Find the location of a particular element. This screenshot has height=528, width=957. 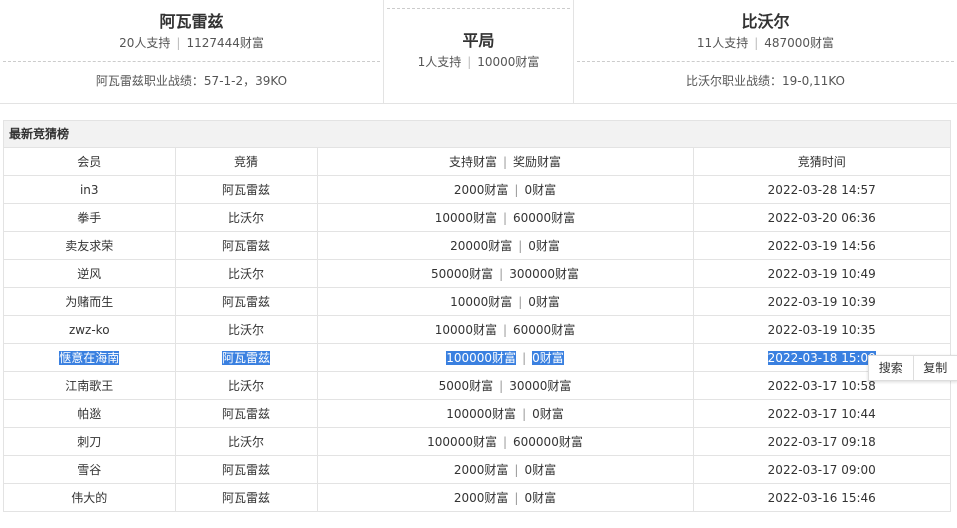

col-reward: 奖励财富 is located at coordinates (537, 162).